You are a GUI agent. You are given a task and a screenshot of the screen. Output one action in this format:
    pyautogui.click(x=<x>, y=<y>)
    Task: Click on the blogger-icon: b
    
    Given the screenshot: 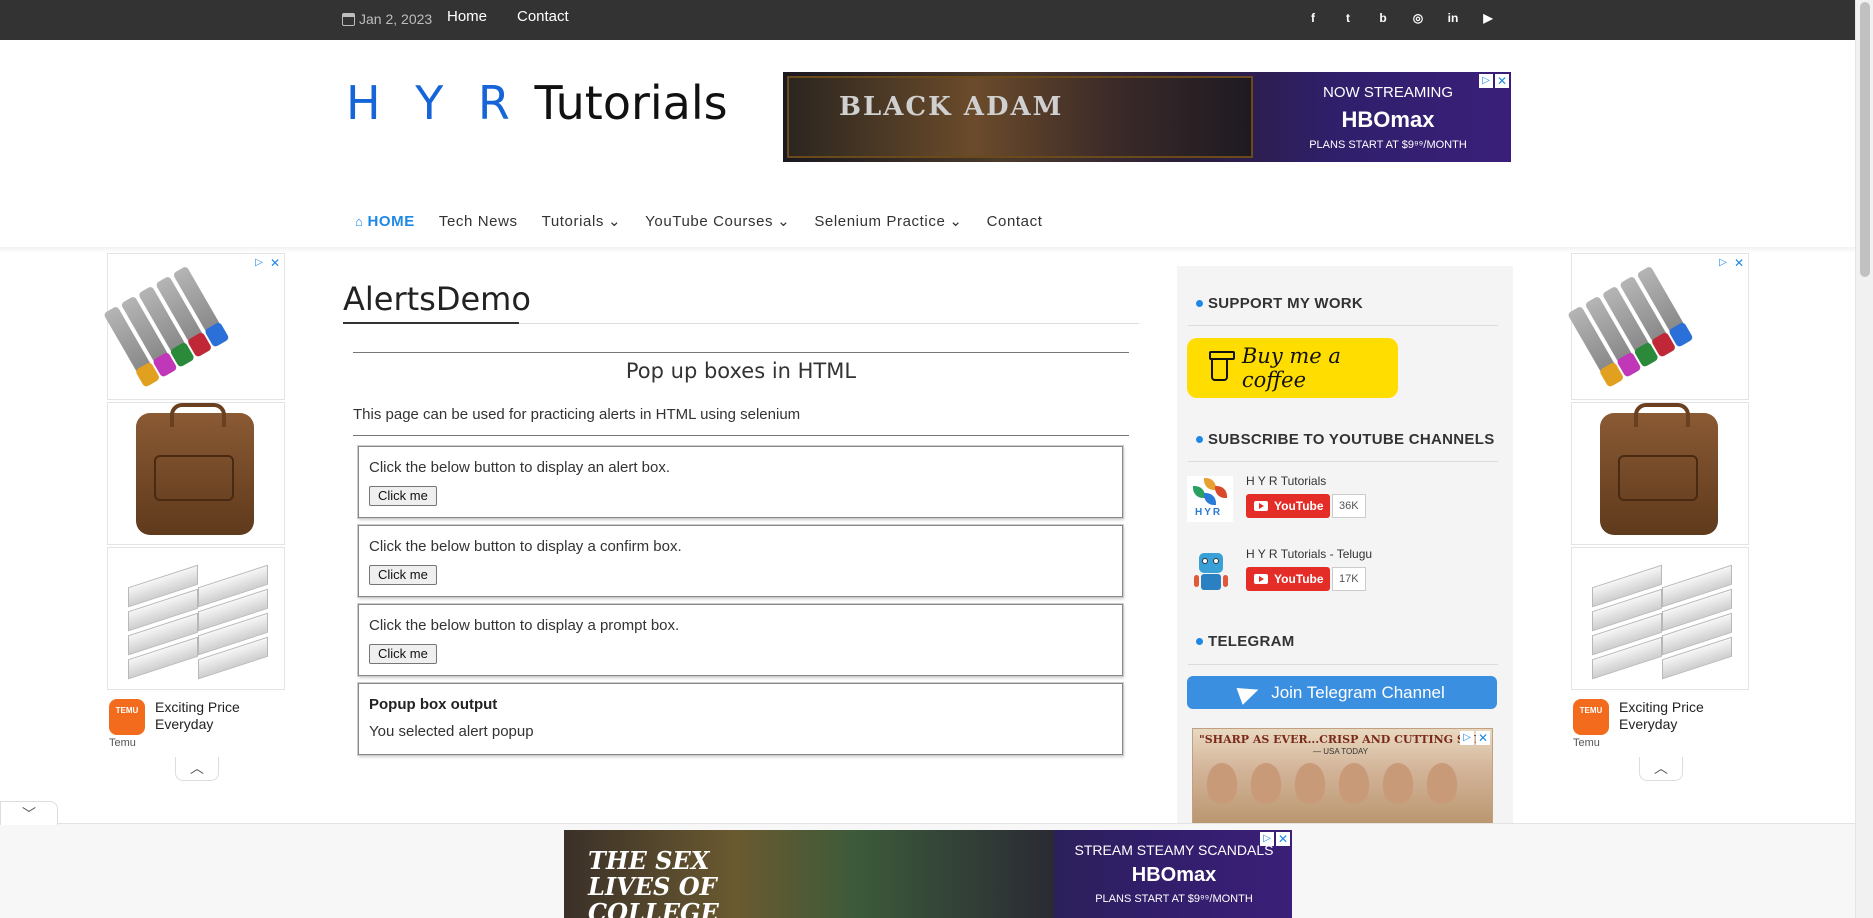 What is the action you would take?
    pyautogui.click(x=1383, y=18)
    